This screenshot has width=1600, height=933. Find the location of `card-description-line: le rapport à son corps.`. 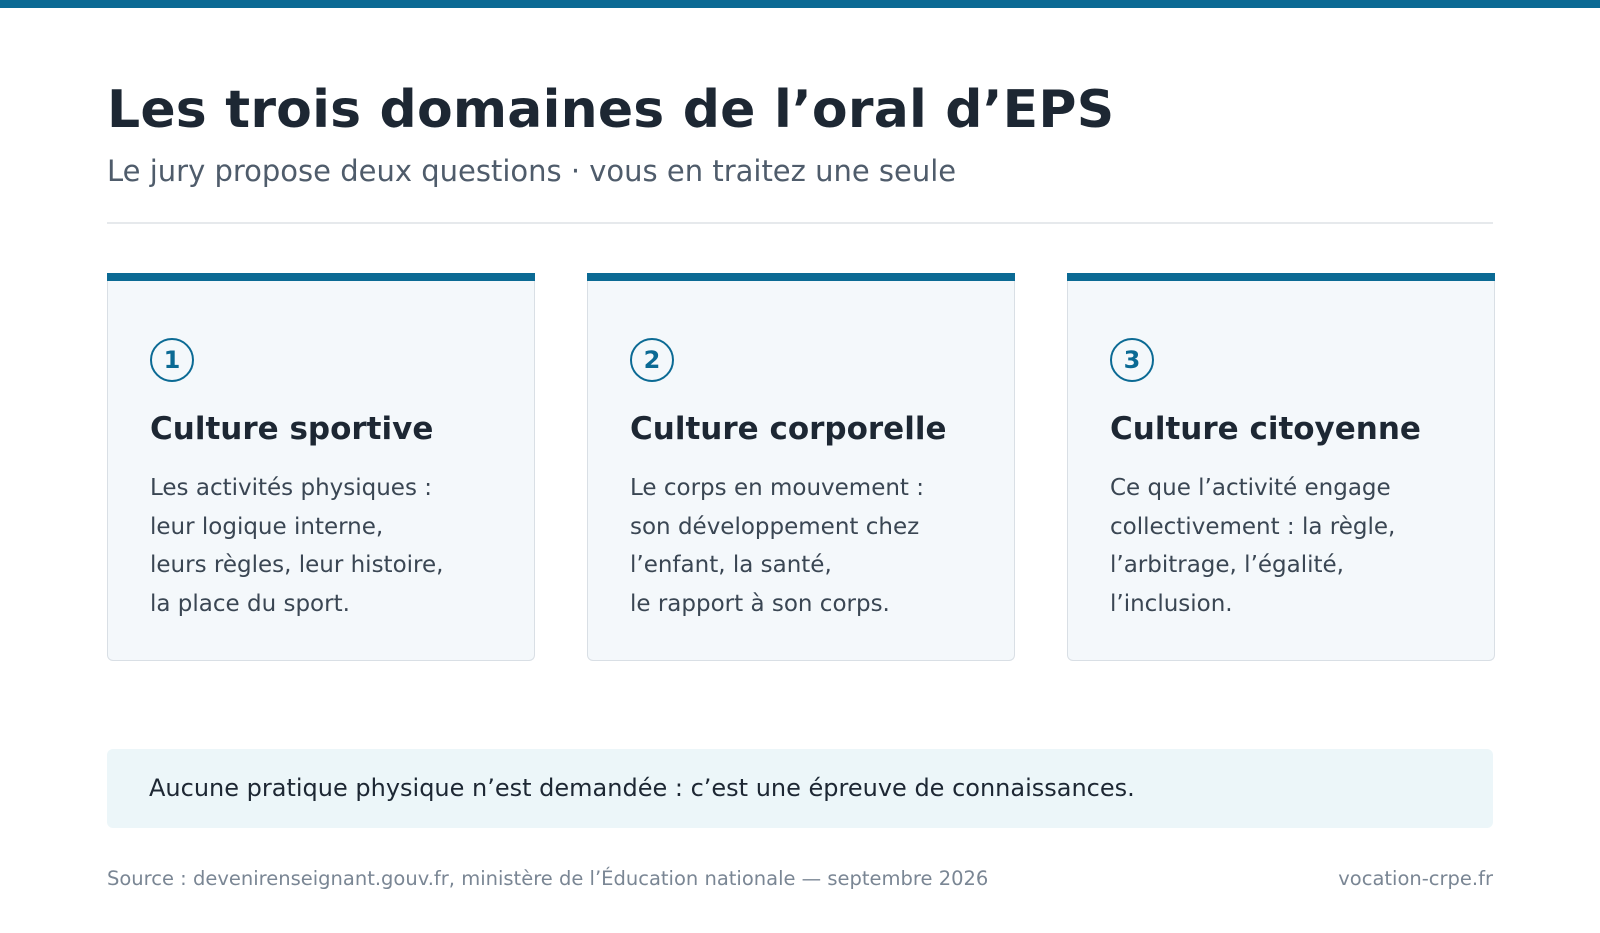

card-description-line: le rapport à son corps. is located at coordinates (760, 604).